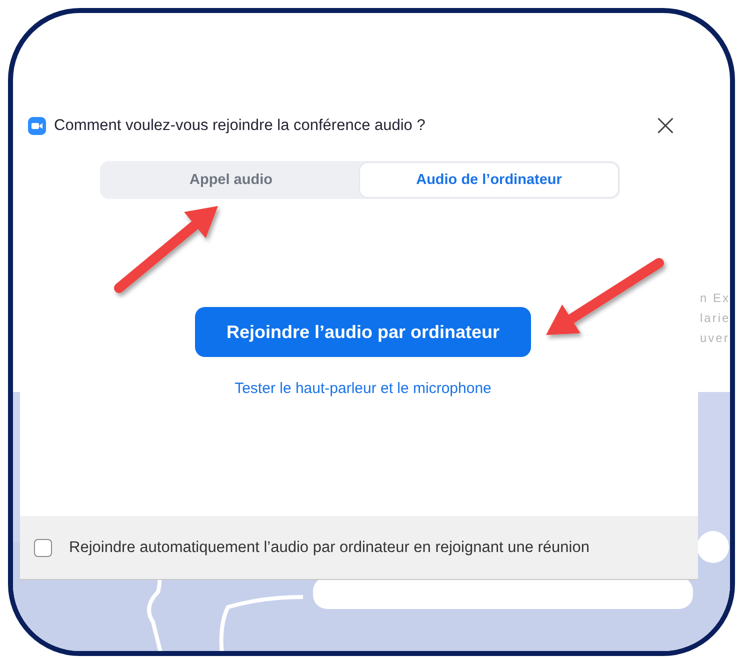 The height and width of the screenshot is (658, 741). I want to click on checkbox-label: Rejoindre automatiquement l’audio par ordinateur en rejoignant une réunion, so click(329, 547).